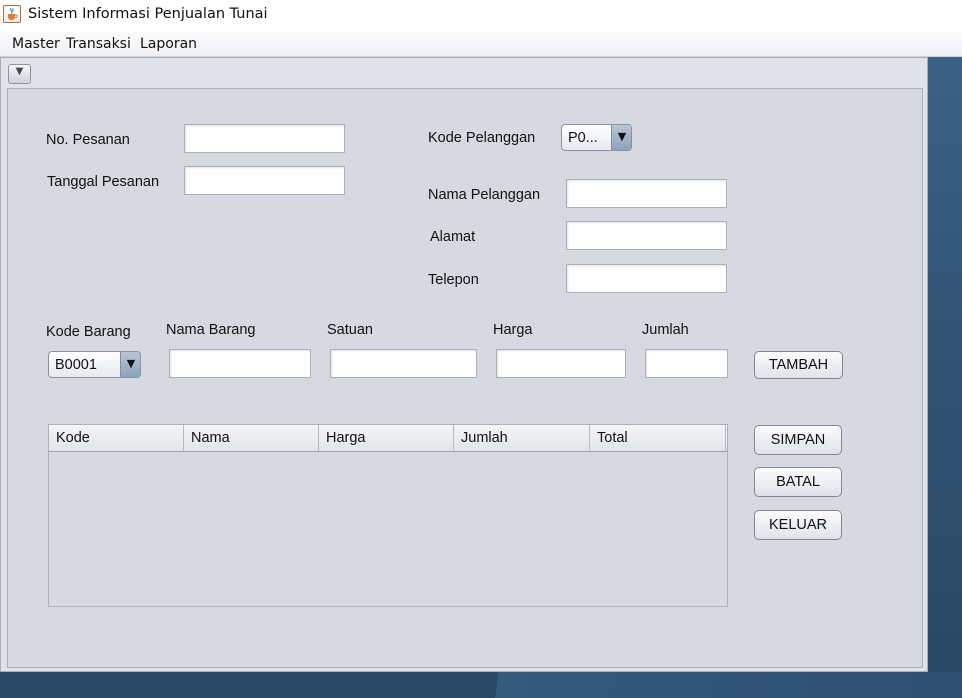  What do you see at coordinates (798, 365) in the screenshot?
I see `tambah-button: TAMBAH` at bounding box center [798, 365].